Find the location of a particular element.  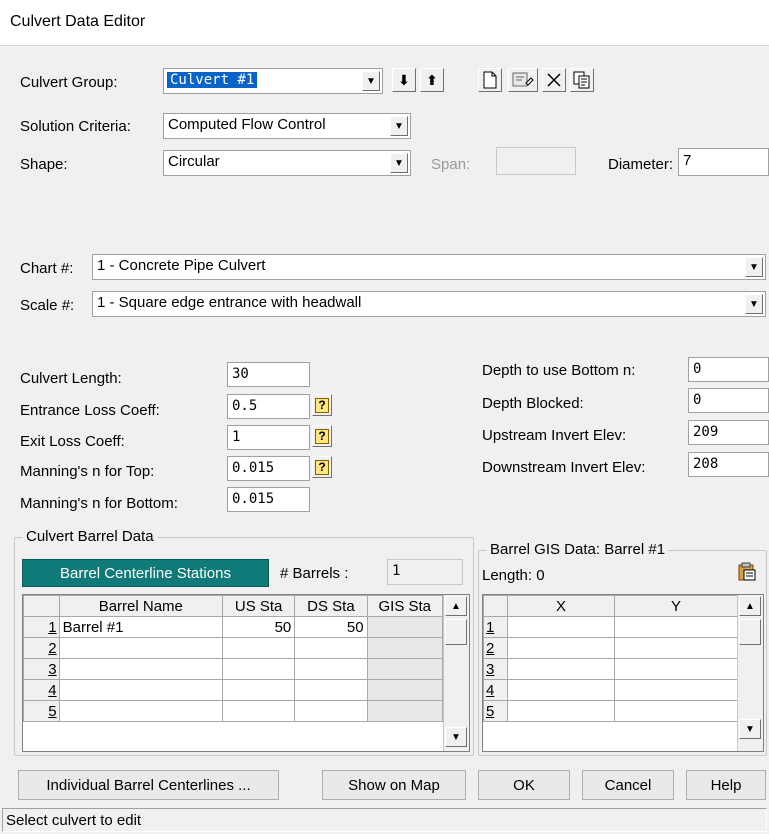

barrel-centerline-stations-button: Barrel Centerline Stations is located at coordinates (145, 573).